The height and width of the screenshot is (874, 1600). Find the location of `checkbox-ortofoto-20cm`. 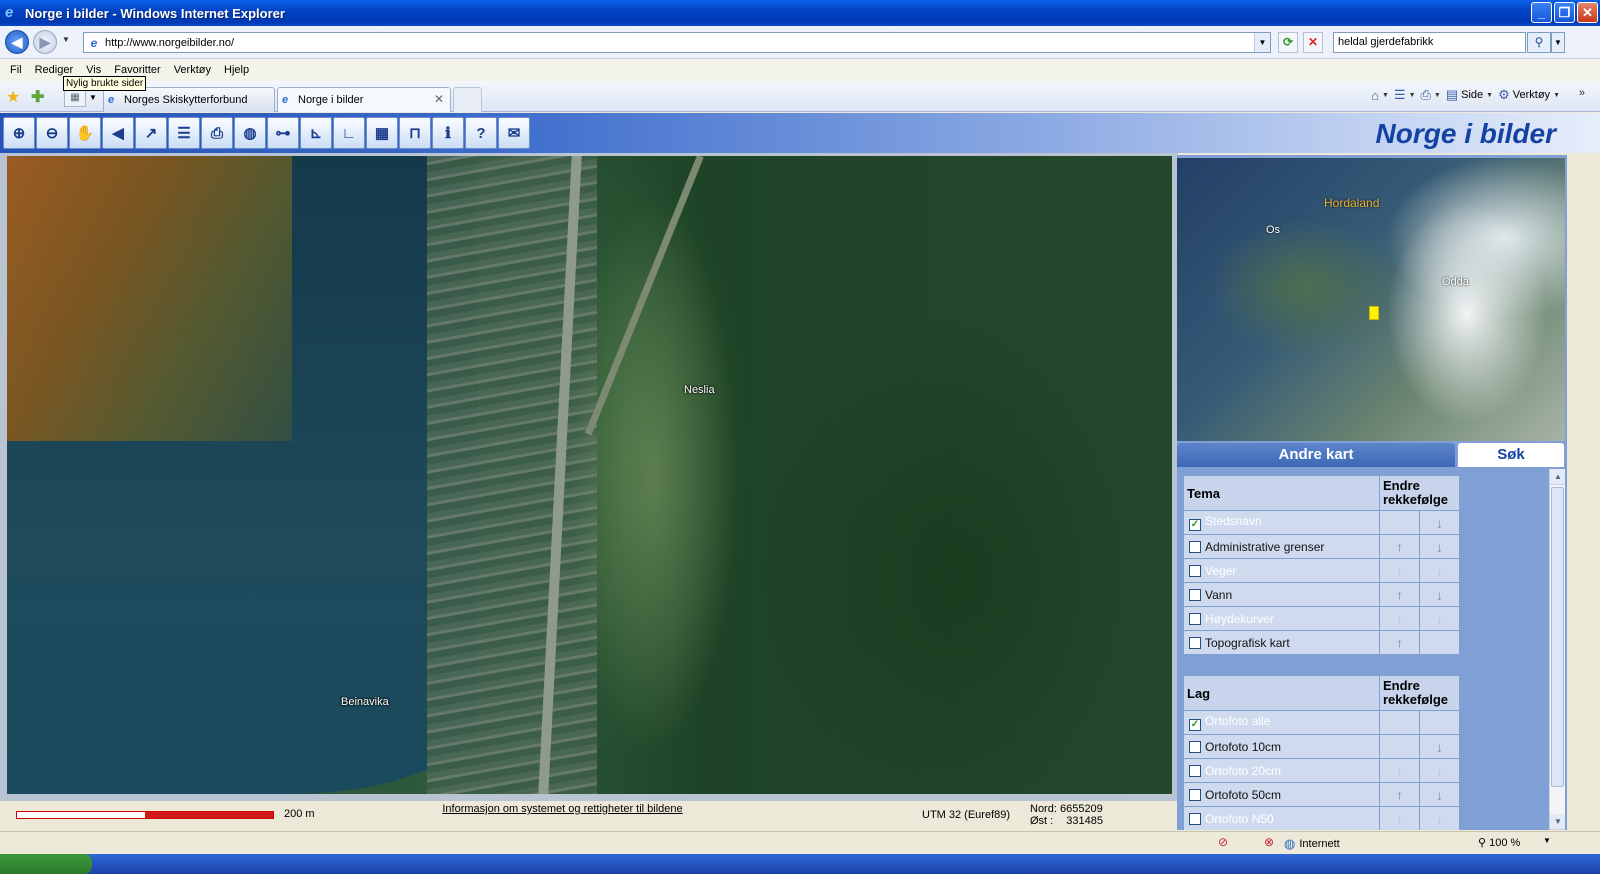

checkbox-ortofoto-20cm is located at coordinates (1195, 770).